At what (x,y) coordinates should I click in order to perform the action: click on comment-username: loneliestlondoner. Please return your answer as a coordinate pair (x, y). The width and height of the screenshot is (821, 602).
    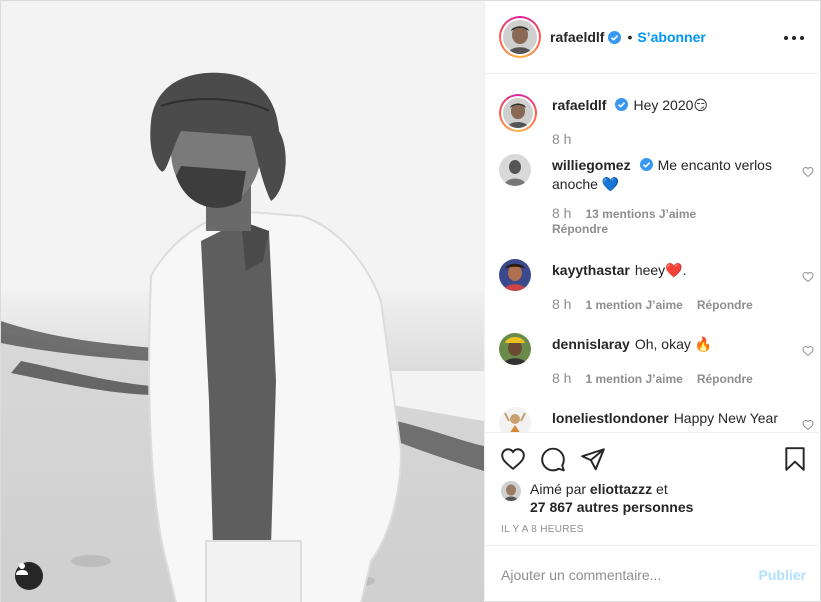
    Looking at the image, I should click on (610, 418).